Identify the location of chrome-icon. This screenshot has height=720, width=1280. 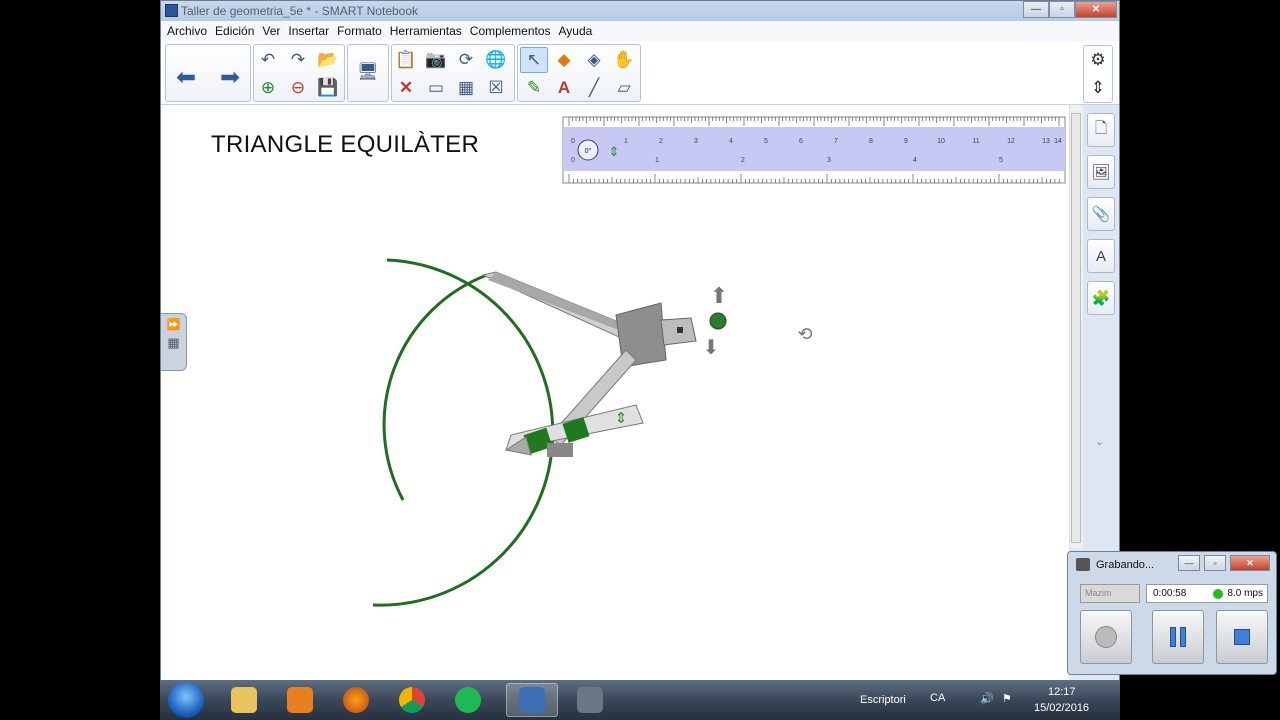
(412, 700).